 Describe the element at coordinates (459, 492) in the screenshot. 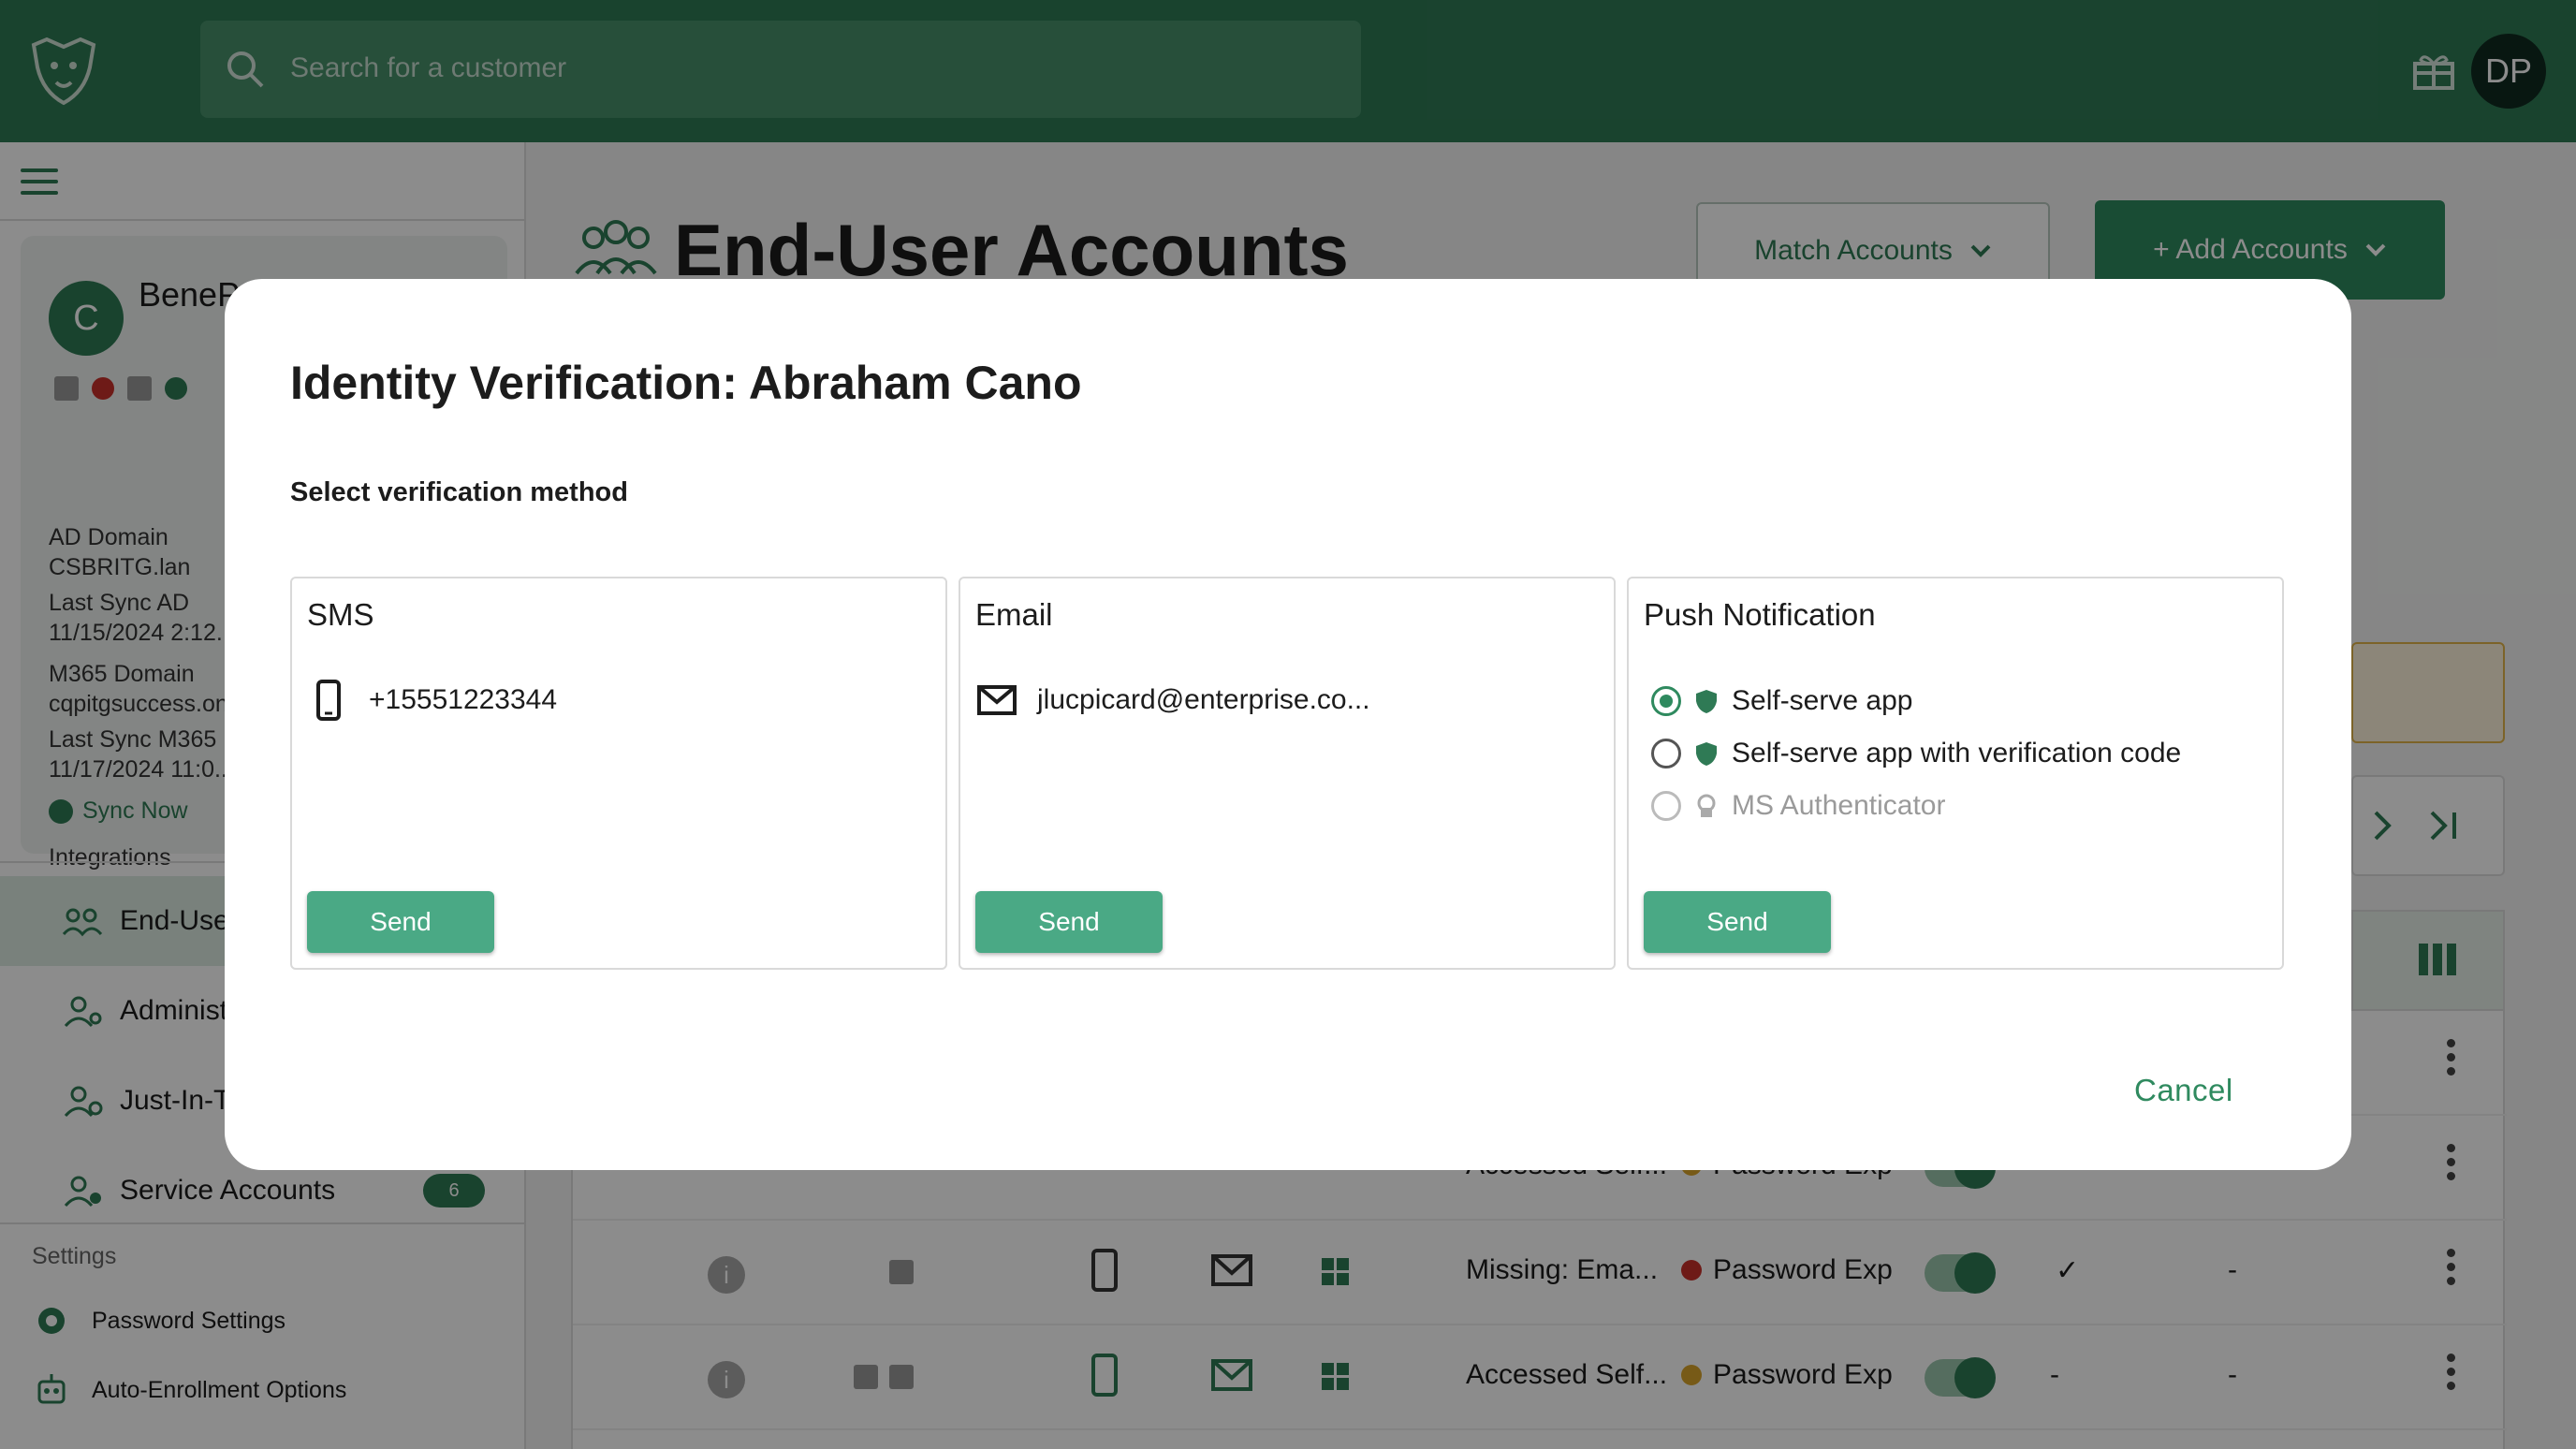

I see `dialog-subtitle: Select verification method` at that location.